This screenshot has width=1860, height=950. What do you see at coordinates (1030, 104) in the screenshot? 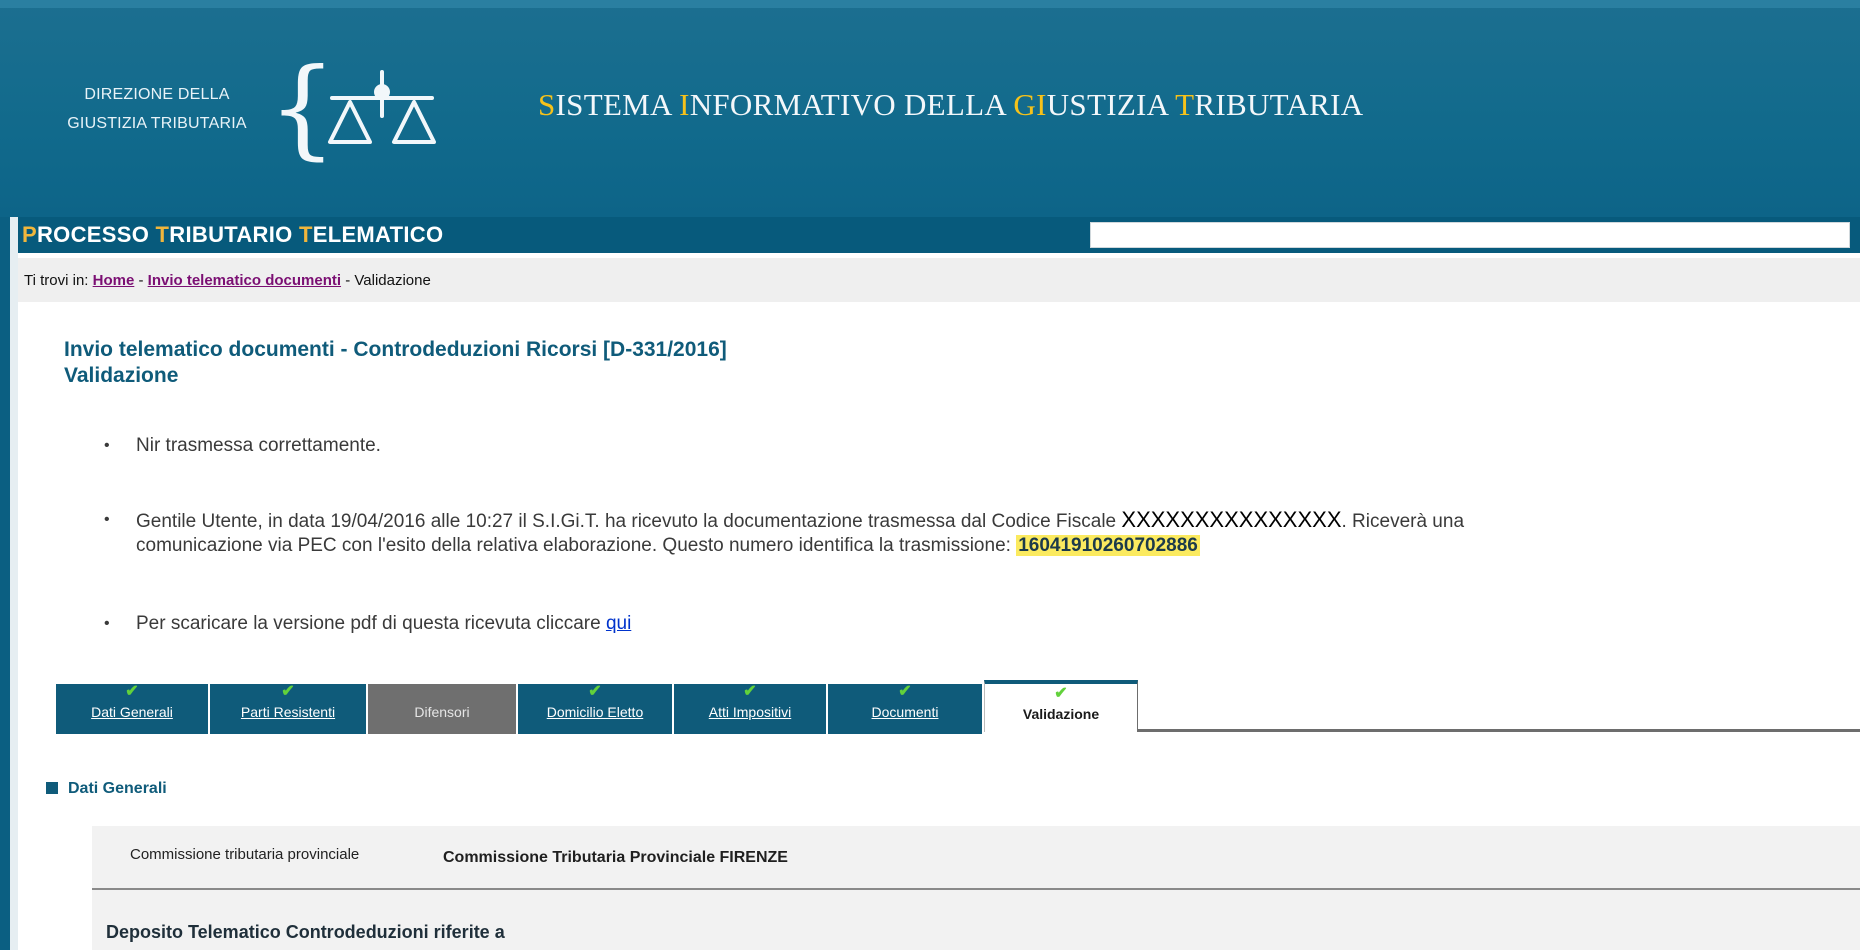
I see `system-title-initial: GI` at bounding box center [1030, 104].